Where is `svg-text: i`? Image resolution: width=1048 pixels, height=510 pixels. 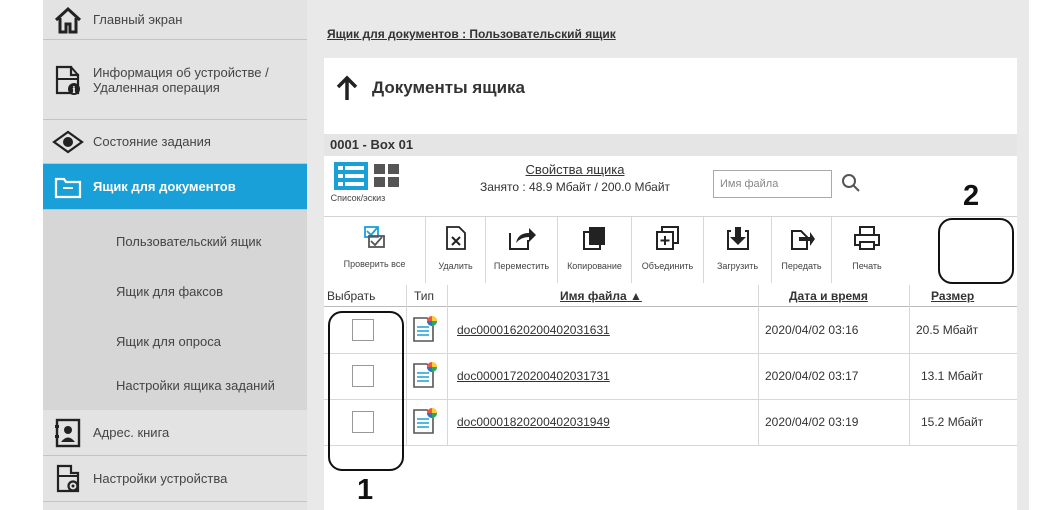 svg-text: i is located at coordinates (74, 91).